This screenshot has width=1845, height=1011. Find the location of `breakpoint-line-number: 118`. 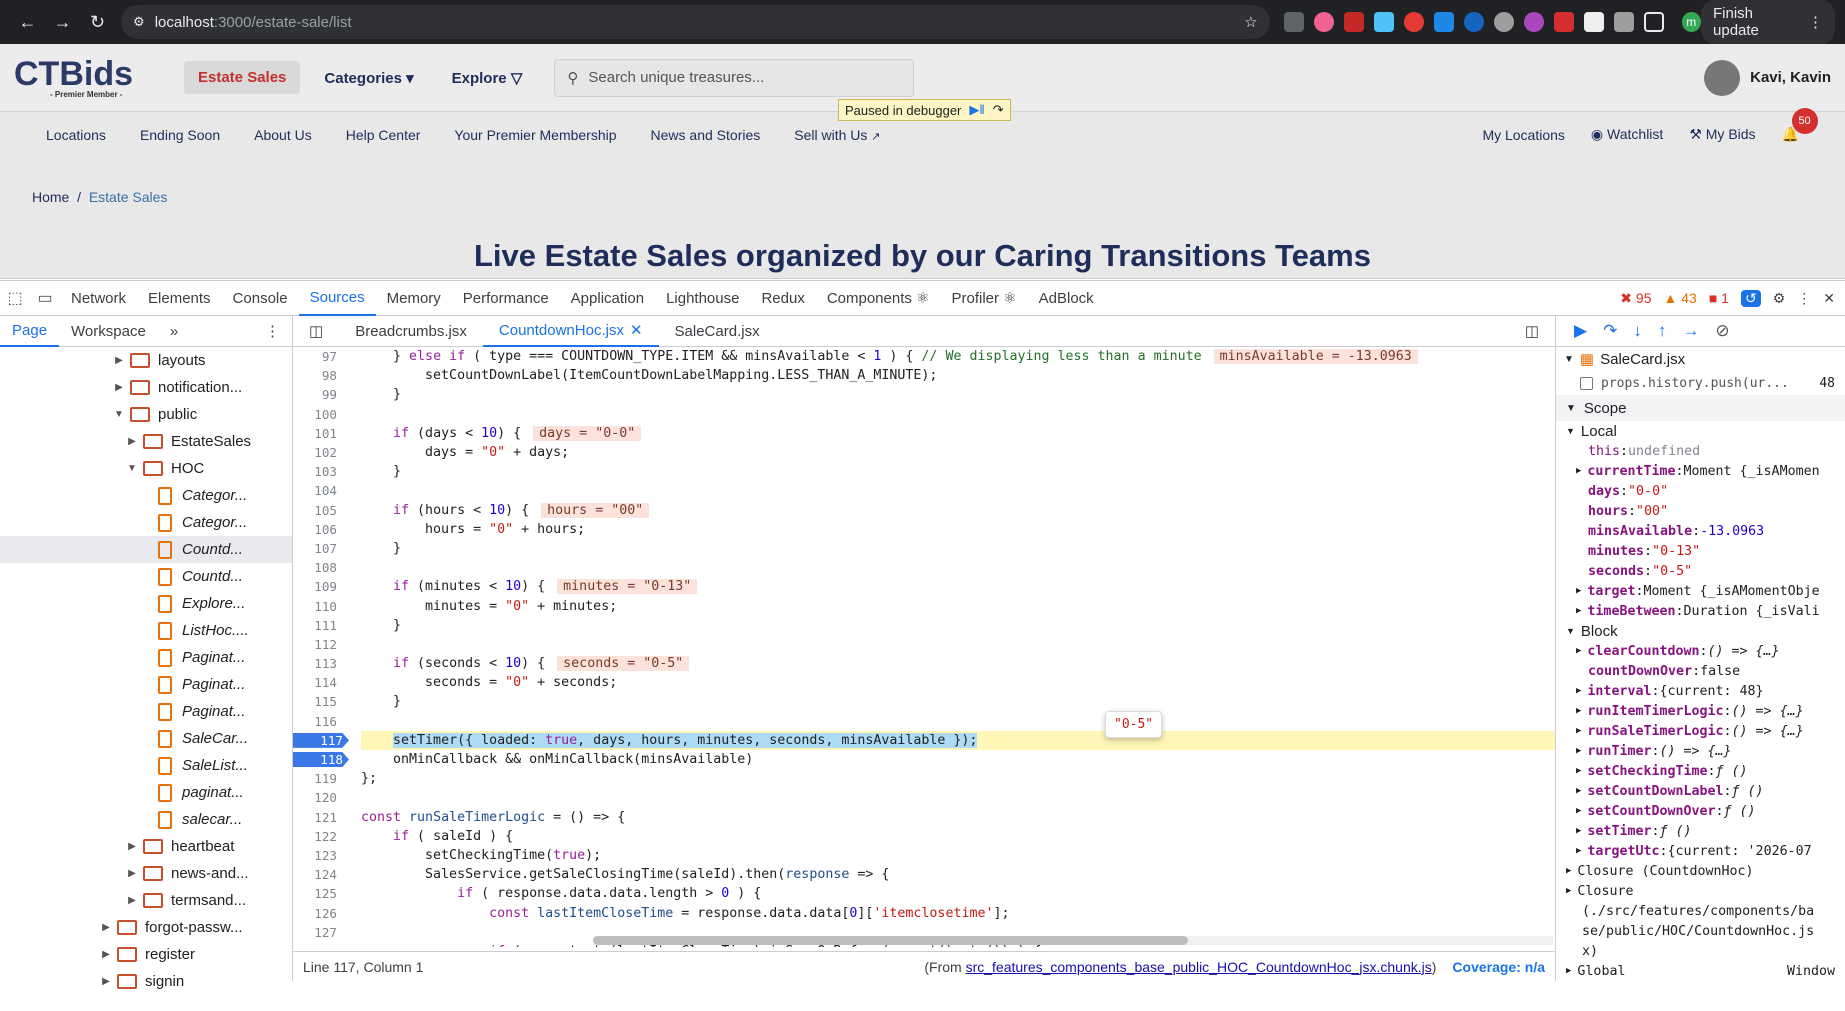

breakpoint-line-number: 118 is located at coordinates (321, 760).